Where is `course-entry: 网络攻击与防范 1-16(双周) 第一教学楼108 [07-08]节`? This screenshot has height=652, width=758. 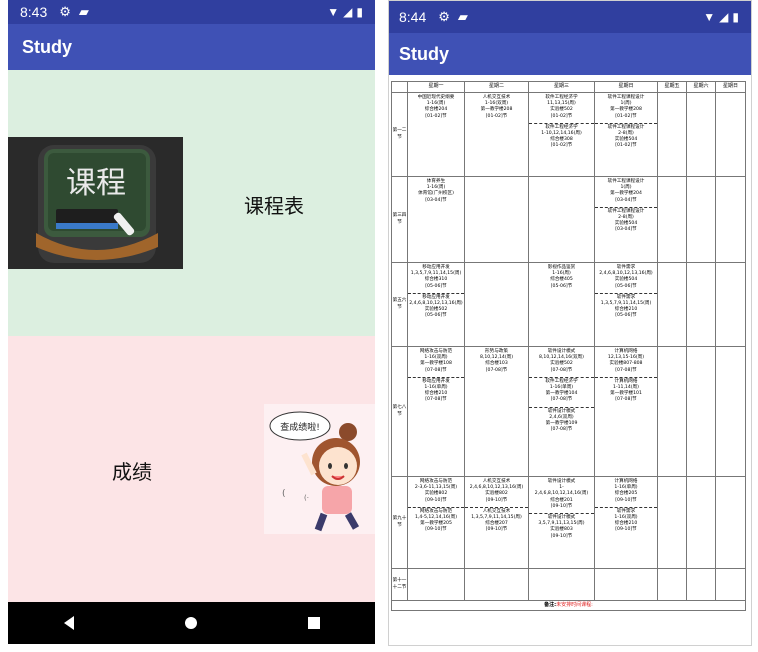 course-entry: 网络攻击与防范 1-16(双周) 第一教学楼108 [07-08]节 is located at coordinates (436, 361).